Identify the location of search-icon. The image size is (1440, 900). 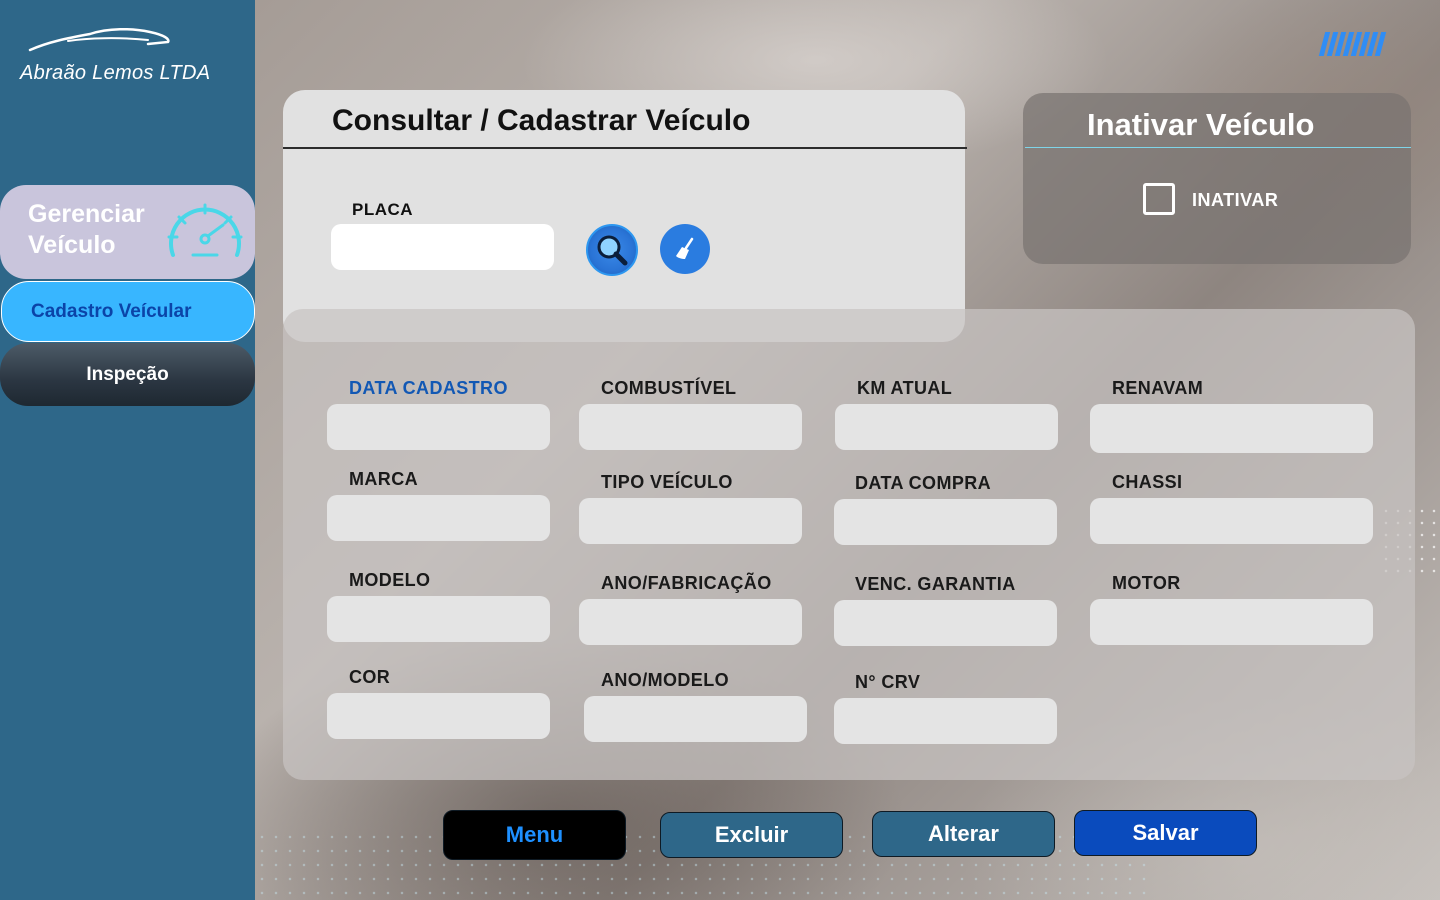
(612, 250).